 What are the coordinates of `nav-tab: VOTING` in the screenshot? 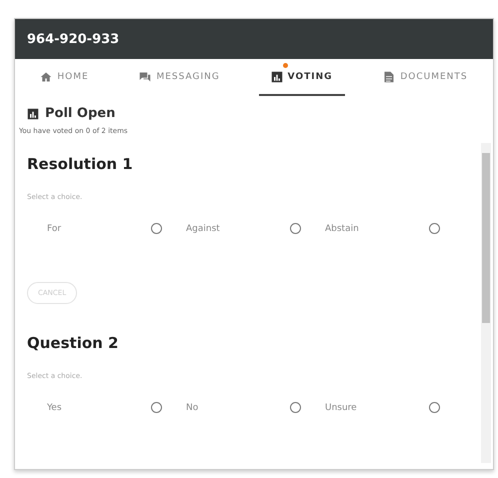 It's located at (301, 77).